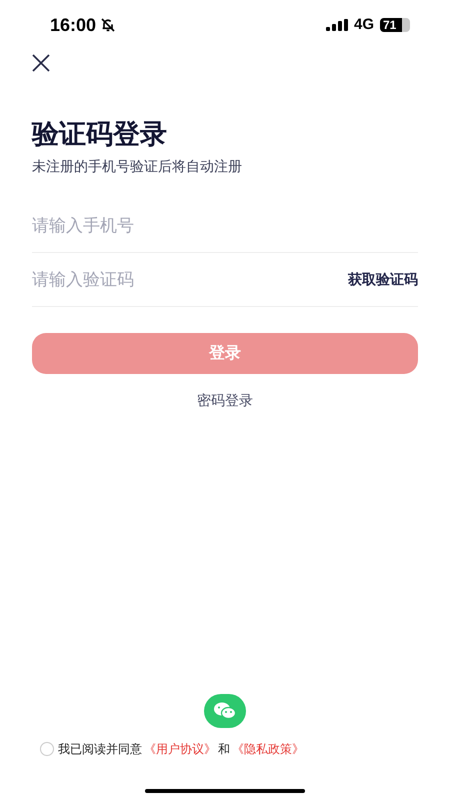 The width and height of the screenshot is (450, 800). I want to click on network-label: 4G, so click(364, 24).